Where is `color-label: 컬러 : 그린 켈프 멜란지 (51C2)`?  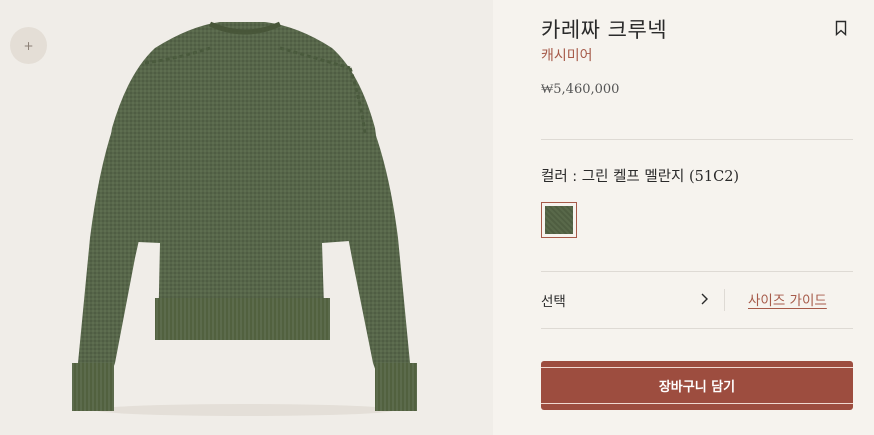
color-label: 컬러 : 그린 켈프 멜란지 (51C2) is located at coordinates (640, 175).